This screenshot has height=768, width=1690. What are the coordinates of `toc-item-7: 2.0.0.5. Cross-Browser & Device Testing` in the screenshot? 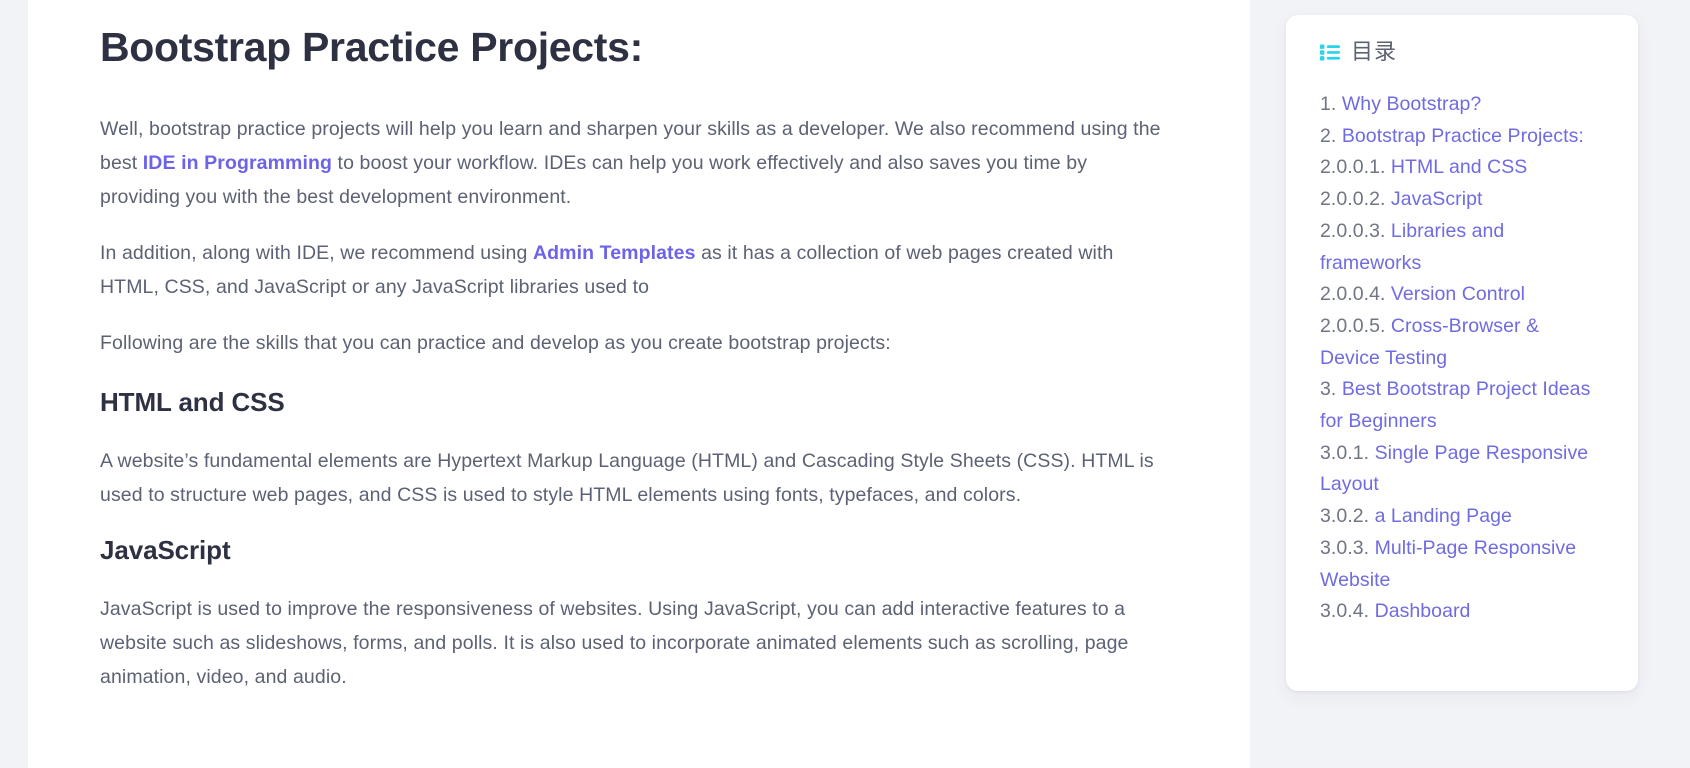 It's located at (1462, 342).